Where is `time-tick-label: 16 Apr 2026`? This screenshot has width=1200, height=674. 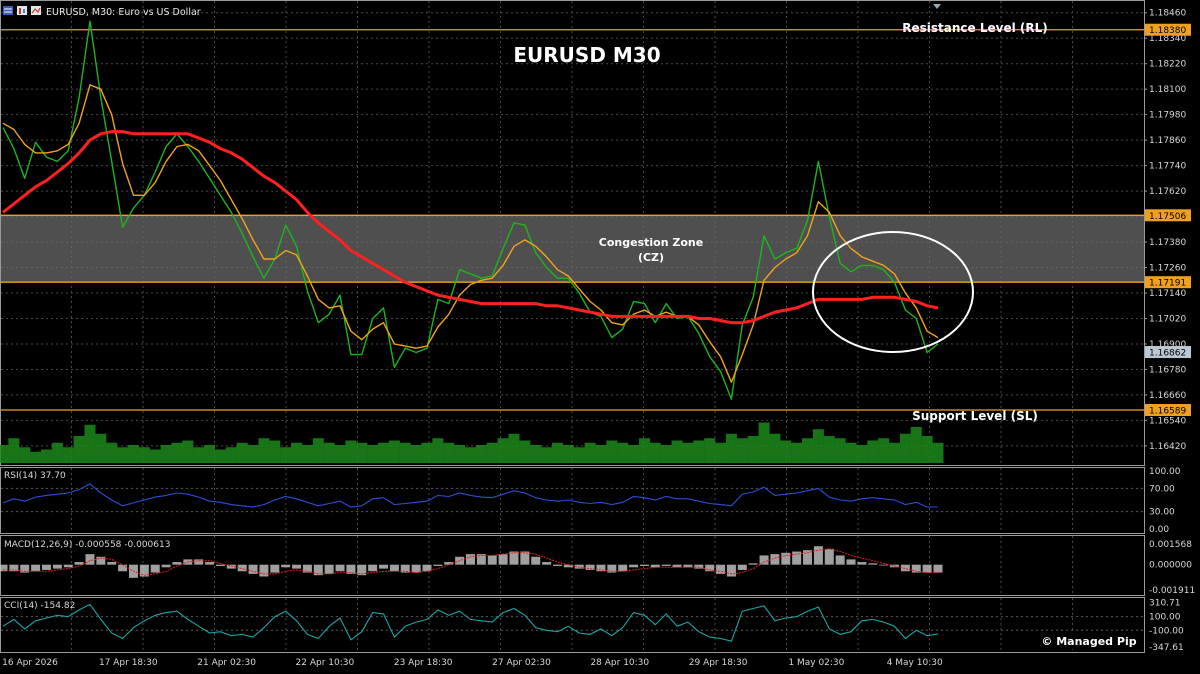
time-tick-label: 16 Apr 2026 is located at coordinates (30, 663).